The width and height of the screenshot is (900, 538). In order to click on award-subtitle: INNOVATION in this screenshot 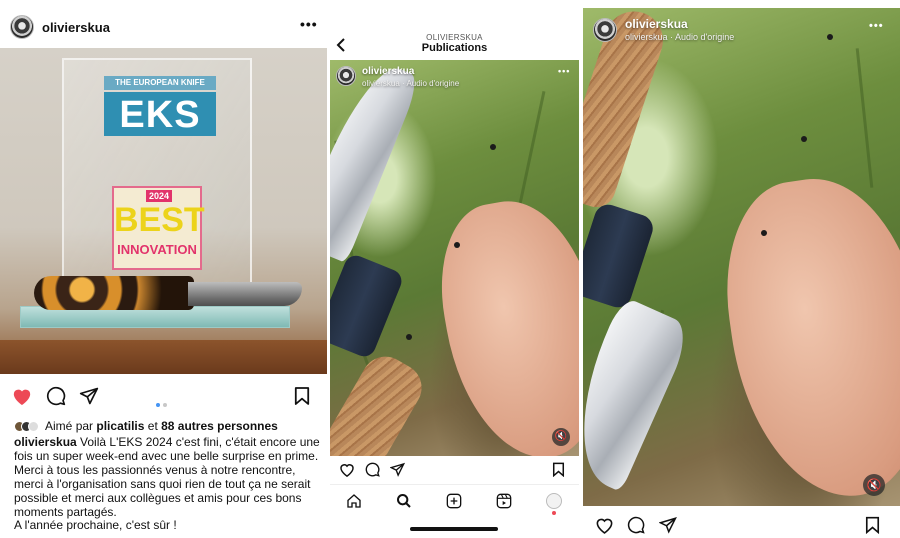, I will do `click(157, 249)`.